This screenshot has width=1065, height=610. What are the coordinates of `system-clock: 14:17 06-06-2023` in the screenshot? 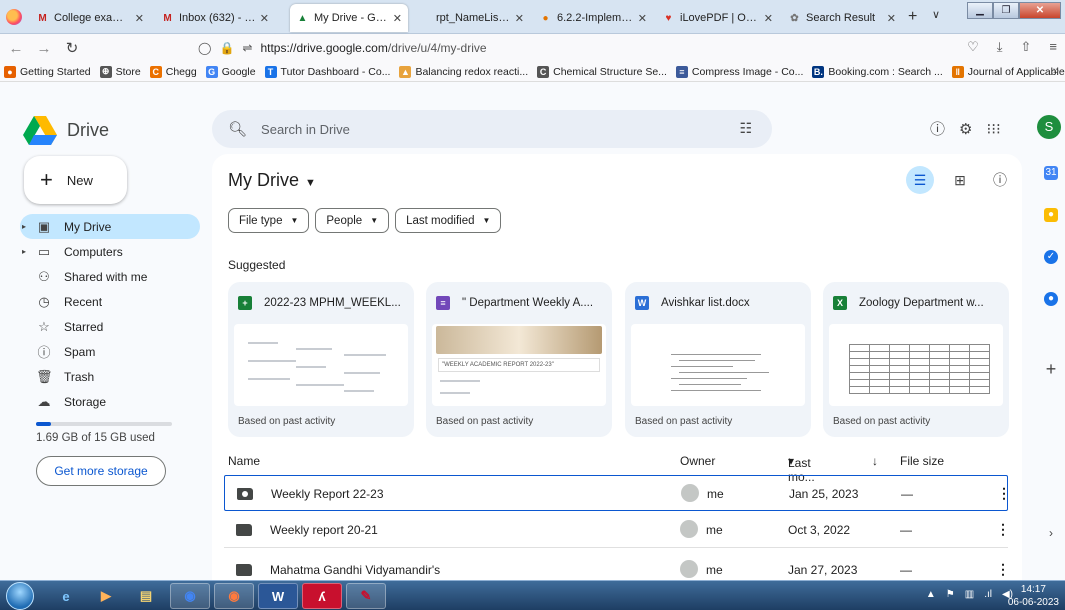 It's located at (1033, 596).